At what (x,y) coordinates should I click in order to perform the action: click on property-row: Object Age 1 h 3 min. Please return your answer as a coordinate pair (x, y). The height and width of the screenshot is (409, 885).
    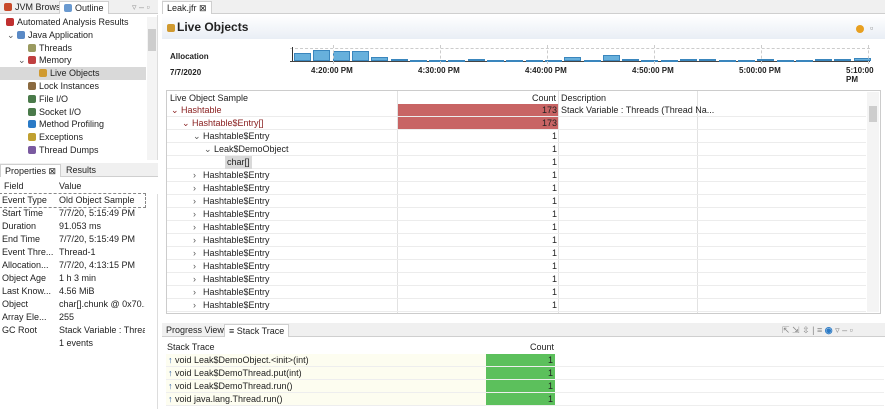
    Looking at the image, I should click on (72, 278).